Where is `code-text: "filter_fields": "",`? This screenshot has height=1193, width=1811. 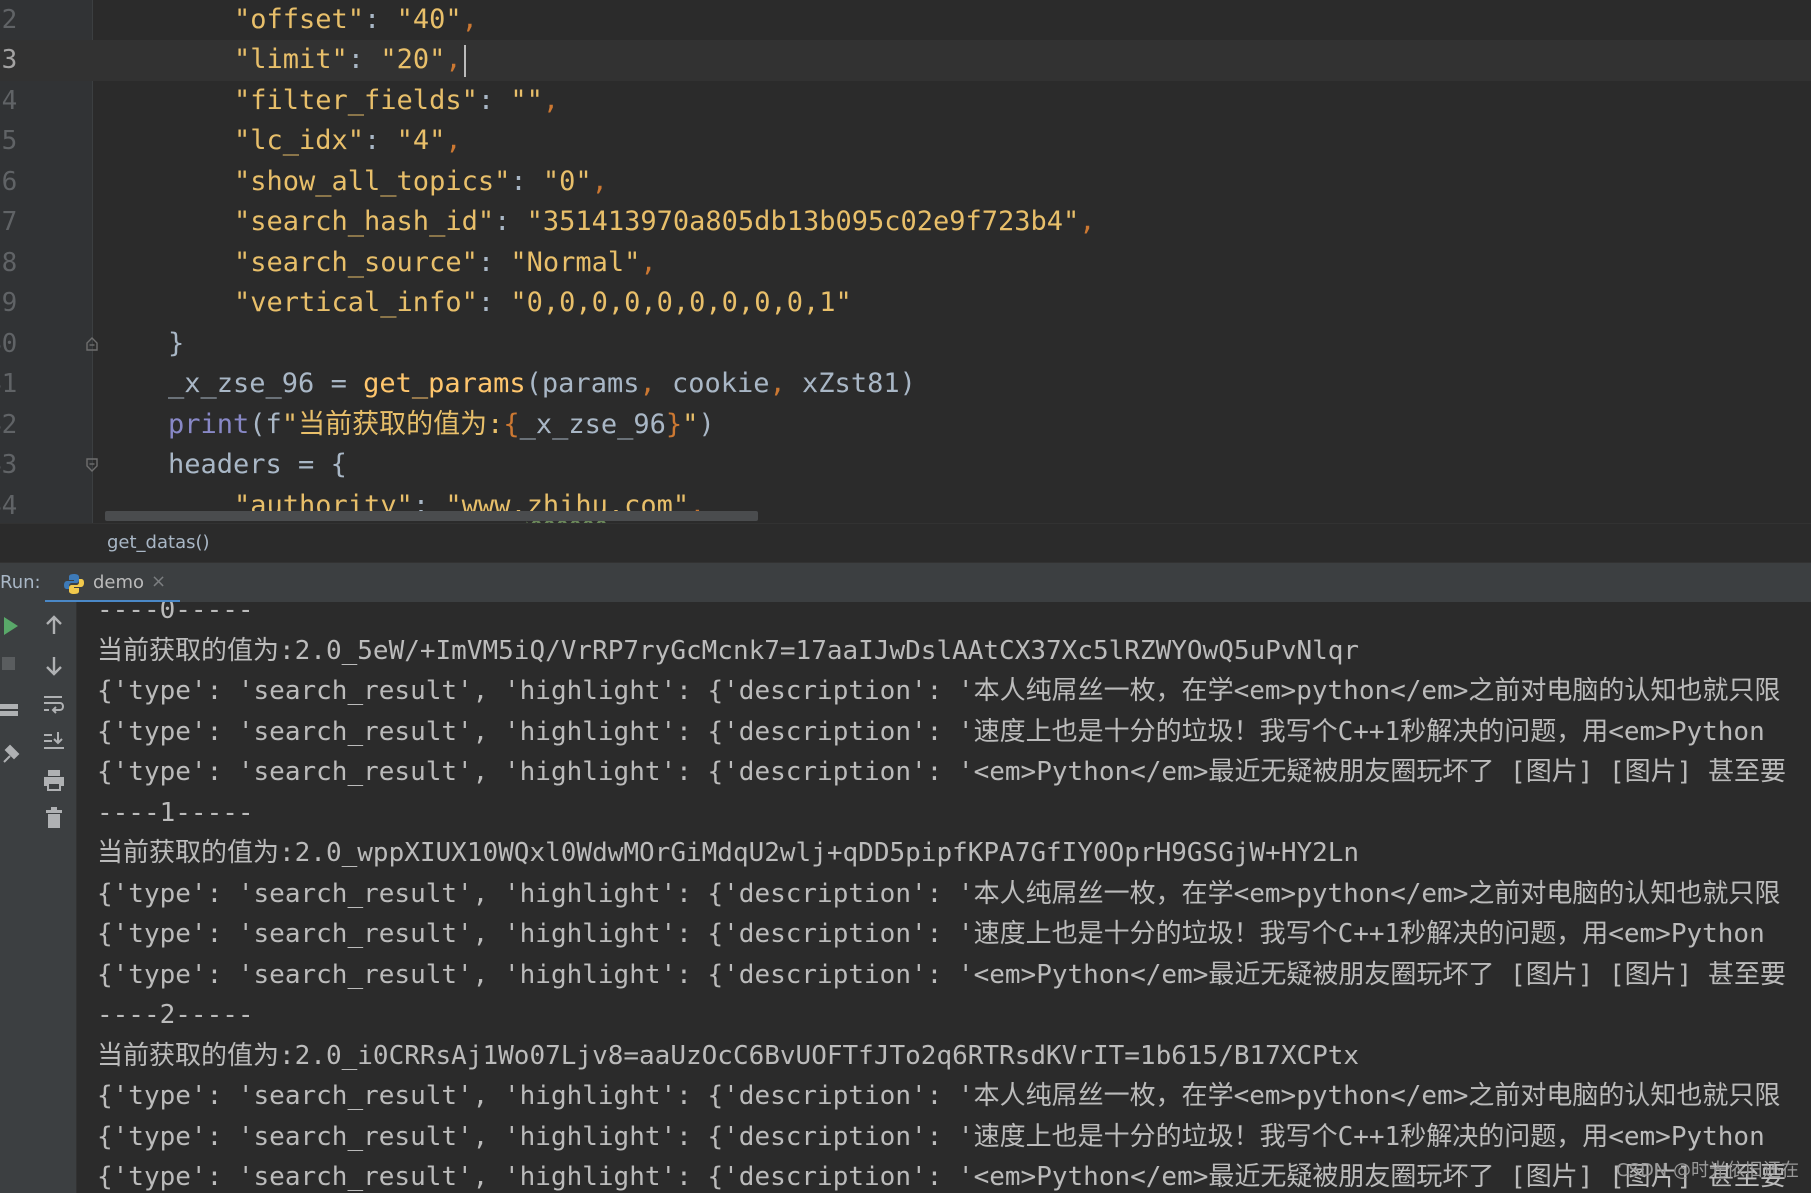
code-text: "filter_fields": "", is located at coordinates (397, 100).